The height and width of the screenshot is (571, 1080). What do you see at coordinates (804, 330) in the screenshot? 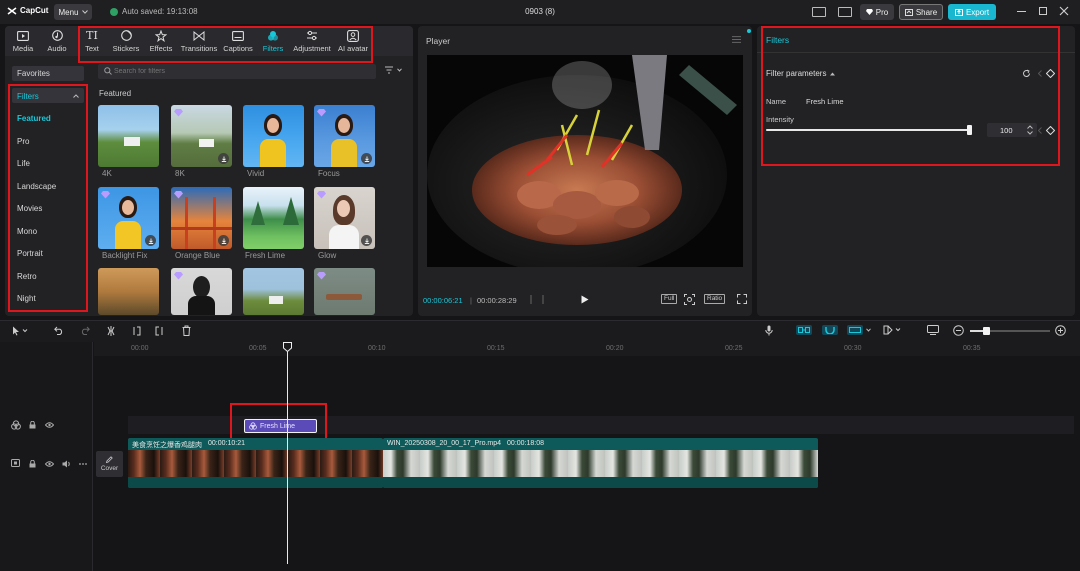
I see `link-clips-icon` at bounding box center [804, 330].